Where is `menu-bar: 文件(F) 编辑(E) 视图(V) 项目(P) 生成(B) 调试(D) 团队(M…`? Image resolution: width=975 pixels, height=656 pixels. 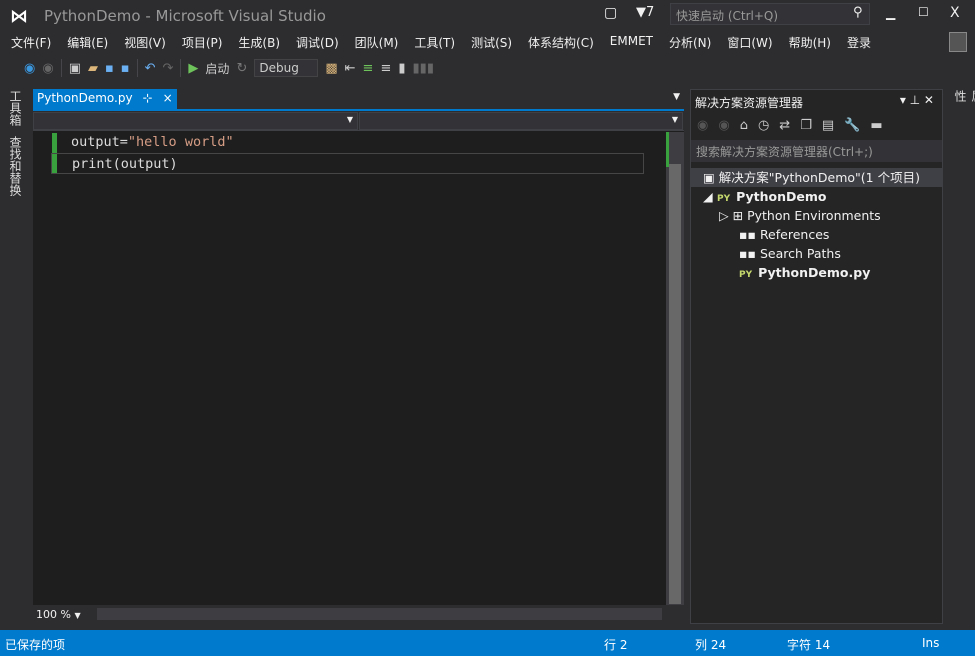 menu-bar: 文件(F) 编辑(E) 视图(V) 项目(P) 生成(B) 调试(D) 团队(M… is located at coordinates (438, 42).